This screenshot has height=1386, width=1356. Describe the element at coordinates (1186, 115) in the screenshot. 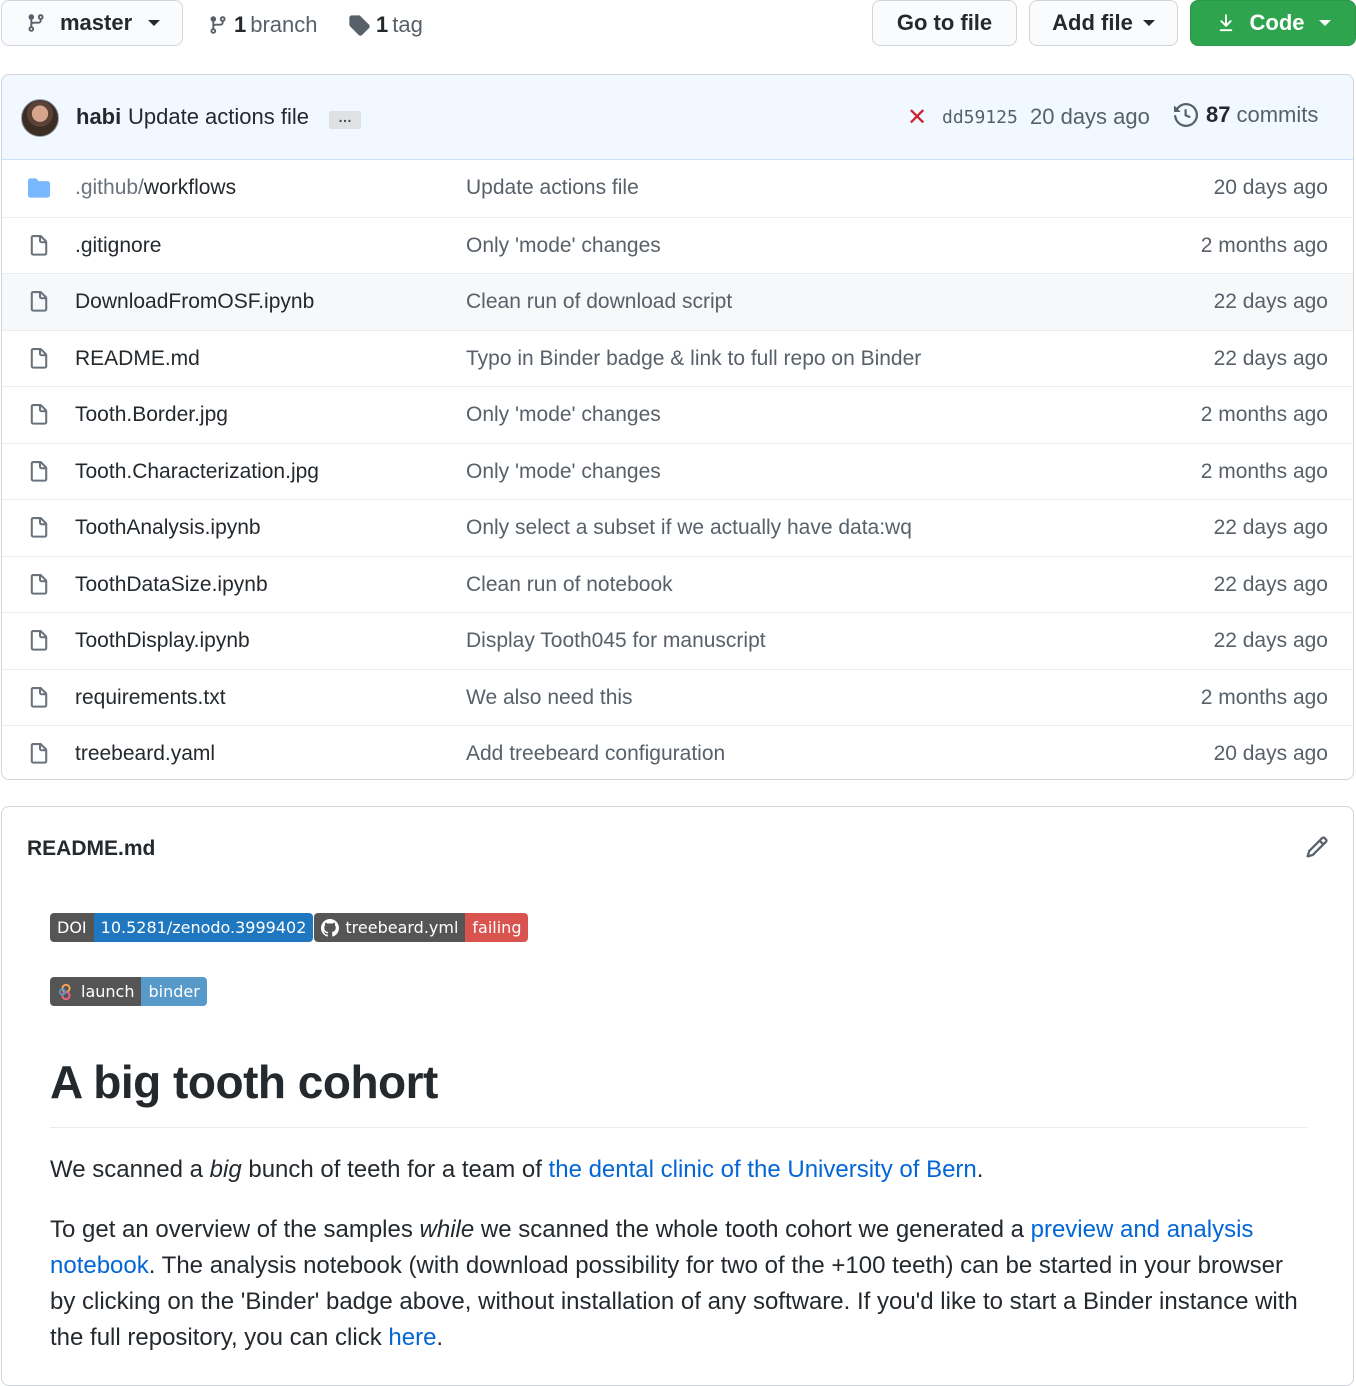

I see `history-icon` at that location.